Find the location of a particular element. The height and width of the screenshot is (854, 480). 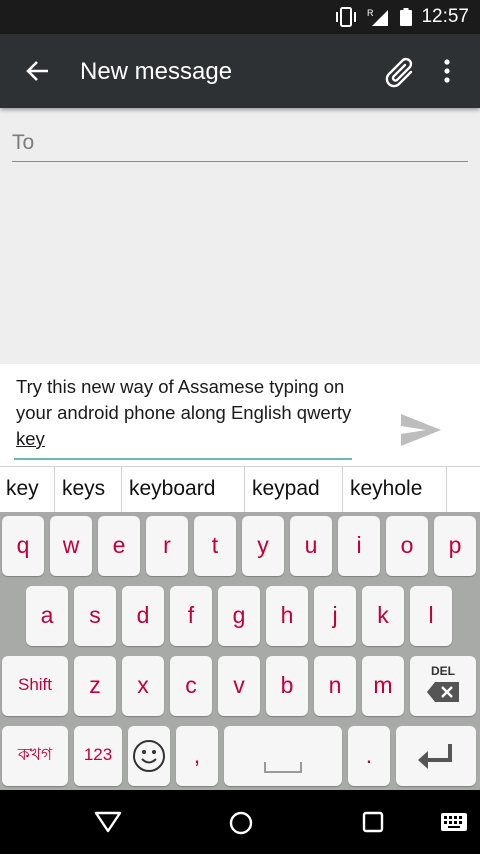

emoji-key is located at coordinates (149, 756).